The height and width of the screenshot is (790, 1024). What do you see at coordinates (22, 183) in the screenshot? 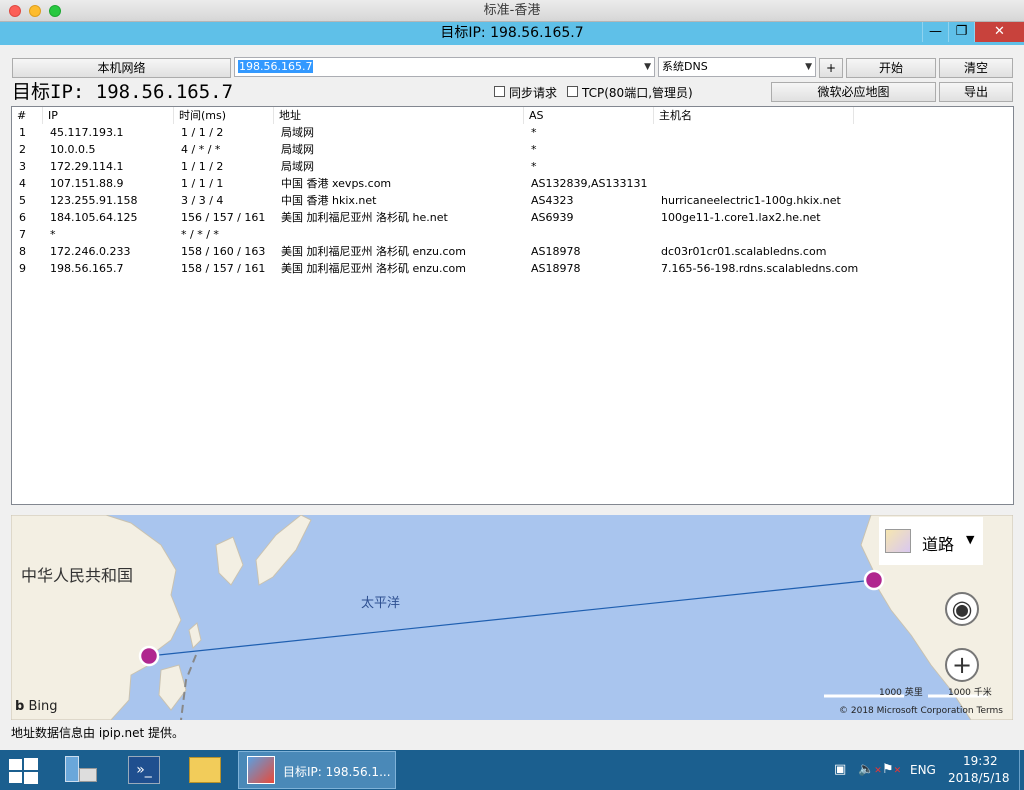
I see `hop-index: 4` at bounding box center [22, 183].